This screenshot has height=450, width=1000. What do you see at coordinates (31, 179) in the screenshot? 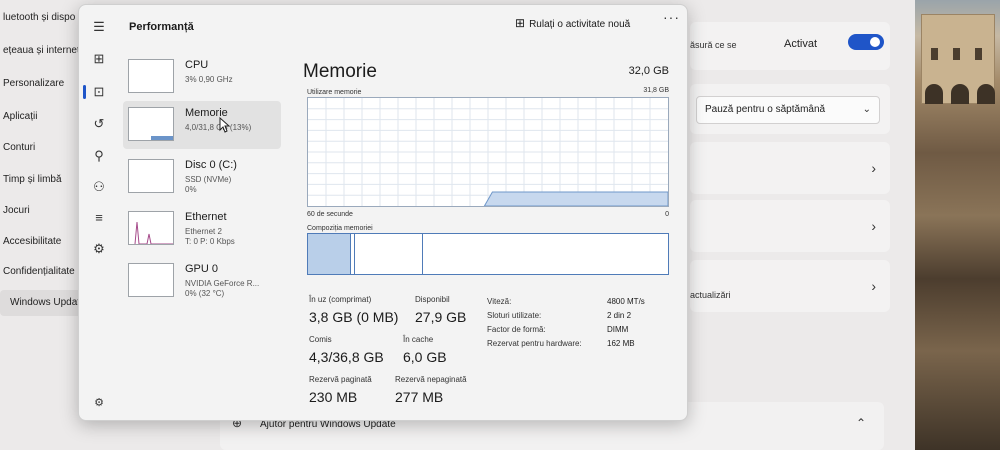
I see `nav-item-time-language: Timp și limbă` at bounding box center [31, 179].